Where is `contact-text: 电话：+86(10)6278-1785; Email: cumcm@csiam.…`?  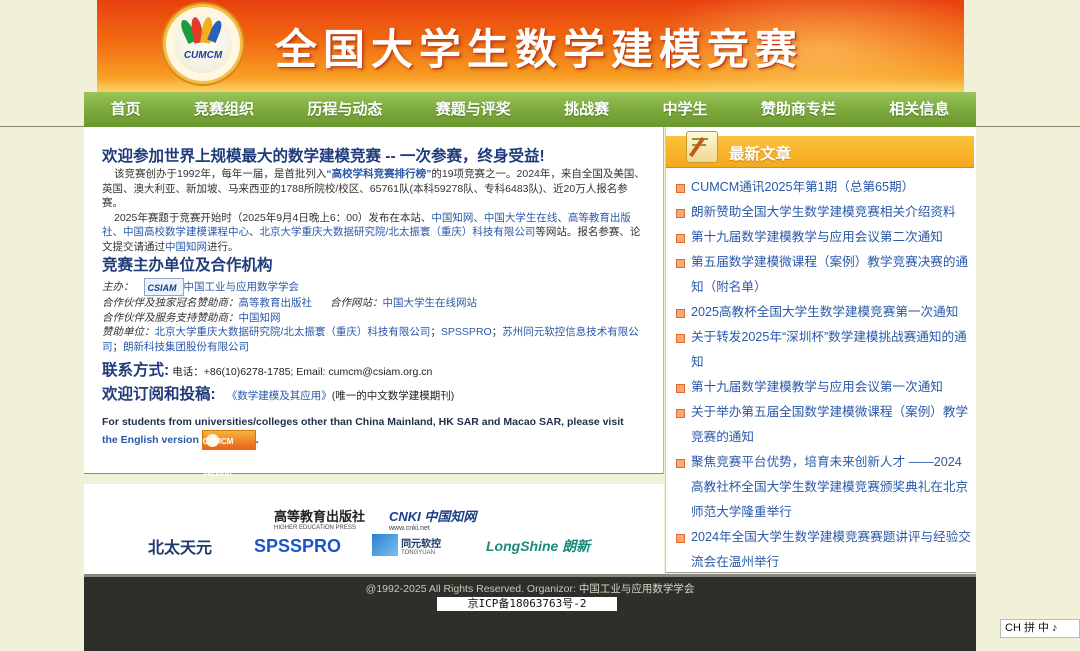
contact-text: 电话：+86(10)6278-1785; Email: cumcm@csiam.… is located at coordinates (302, 372).